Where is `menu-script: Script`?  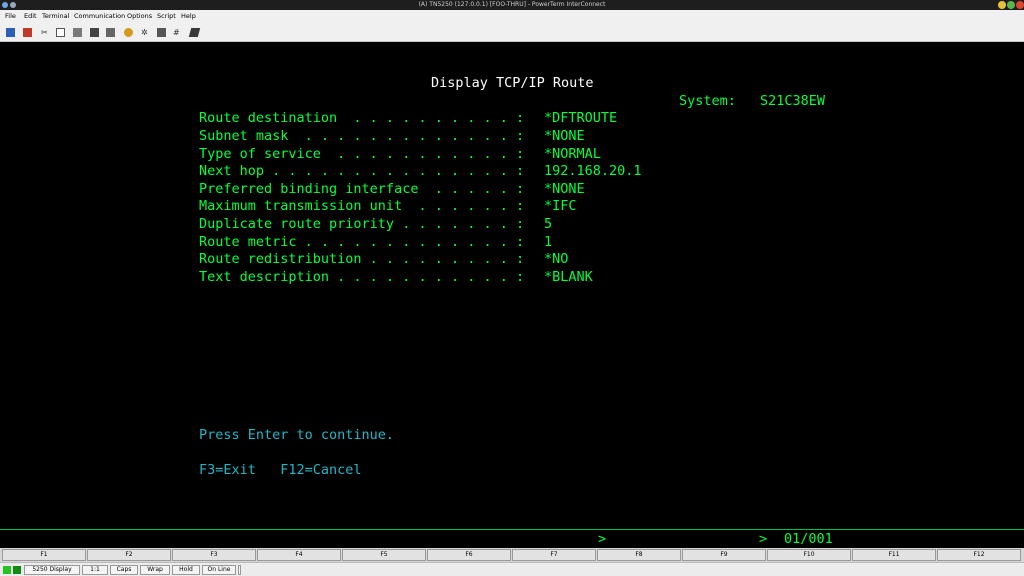
menu-script: Script is located at coordinates (166, 16).